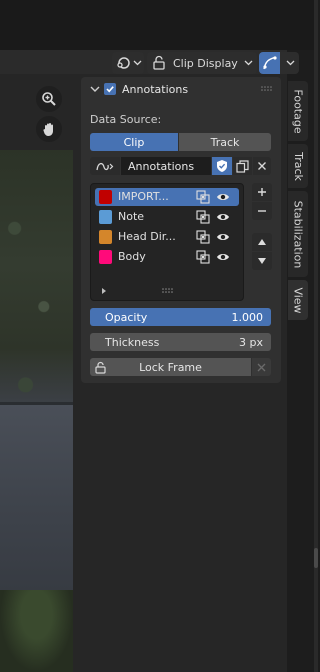 This screenshot has width=320, height=672. I want to click on right-scrollbar, so click(316, 336).